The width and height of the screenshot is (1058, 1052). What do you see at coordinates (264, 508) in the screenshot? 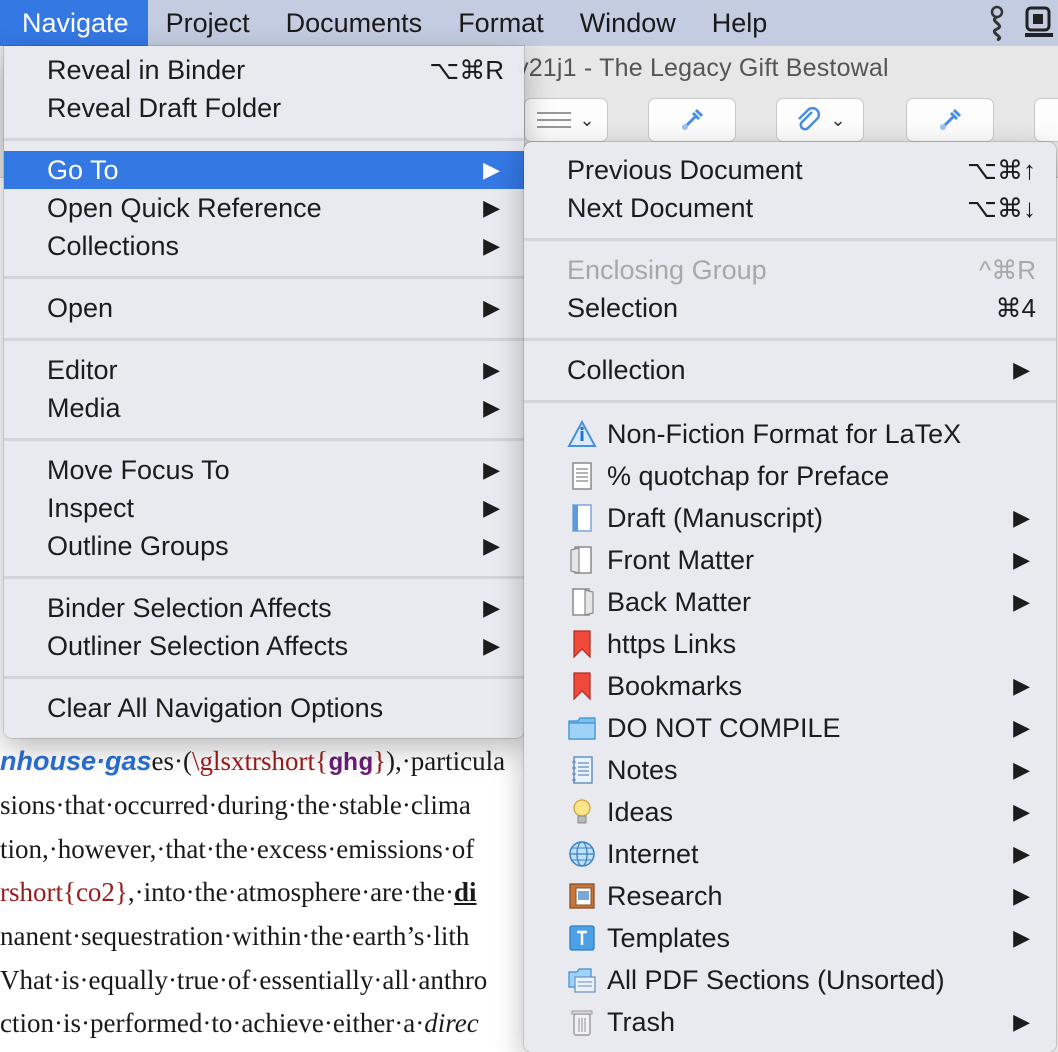
I see `menu-item-inspect: Inspect ▶` at bounding box center [264, 508].